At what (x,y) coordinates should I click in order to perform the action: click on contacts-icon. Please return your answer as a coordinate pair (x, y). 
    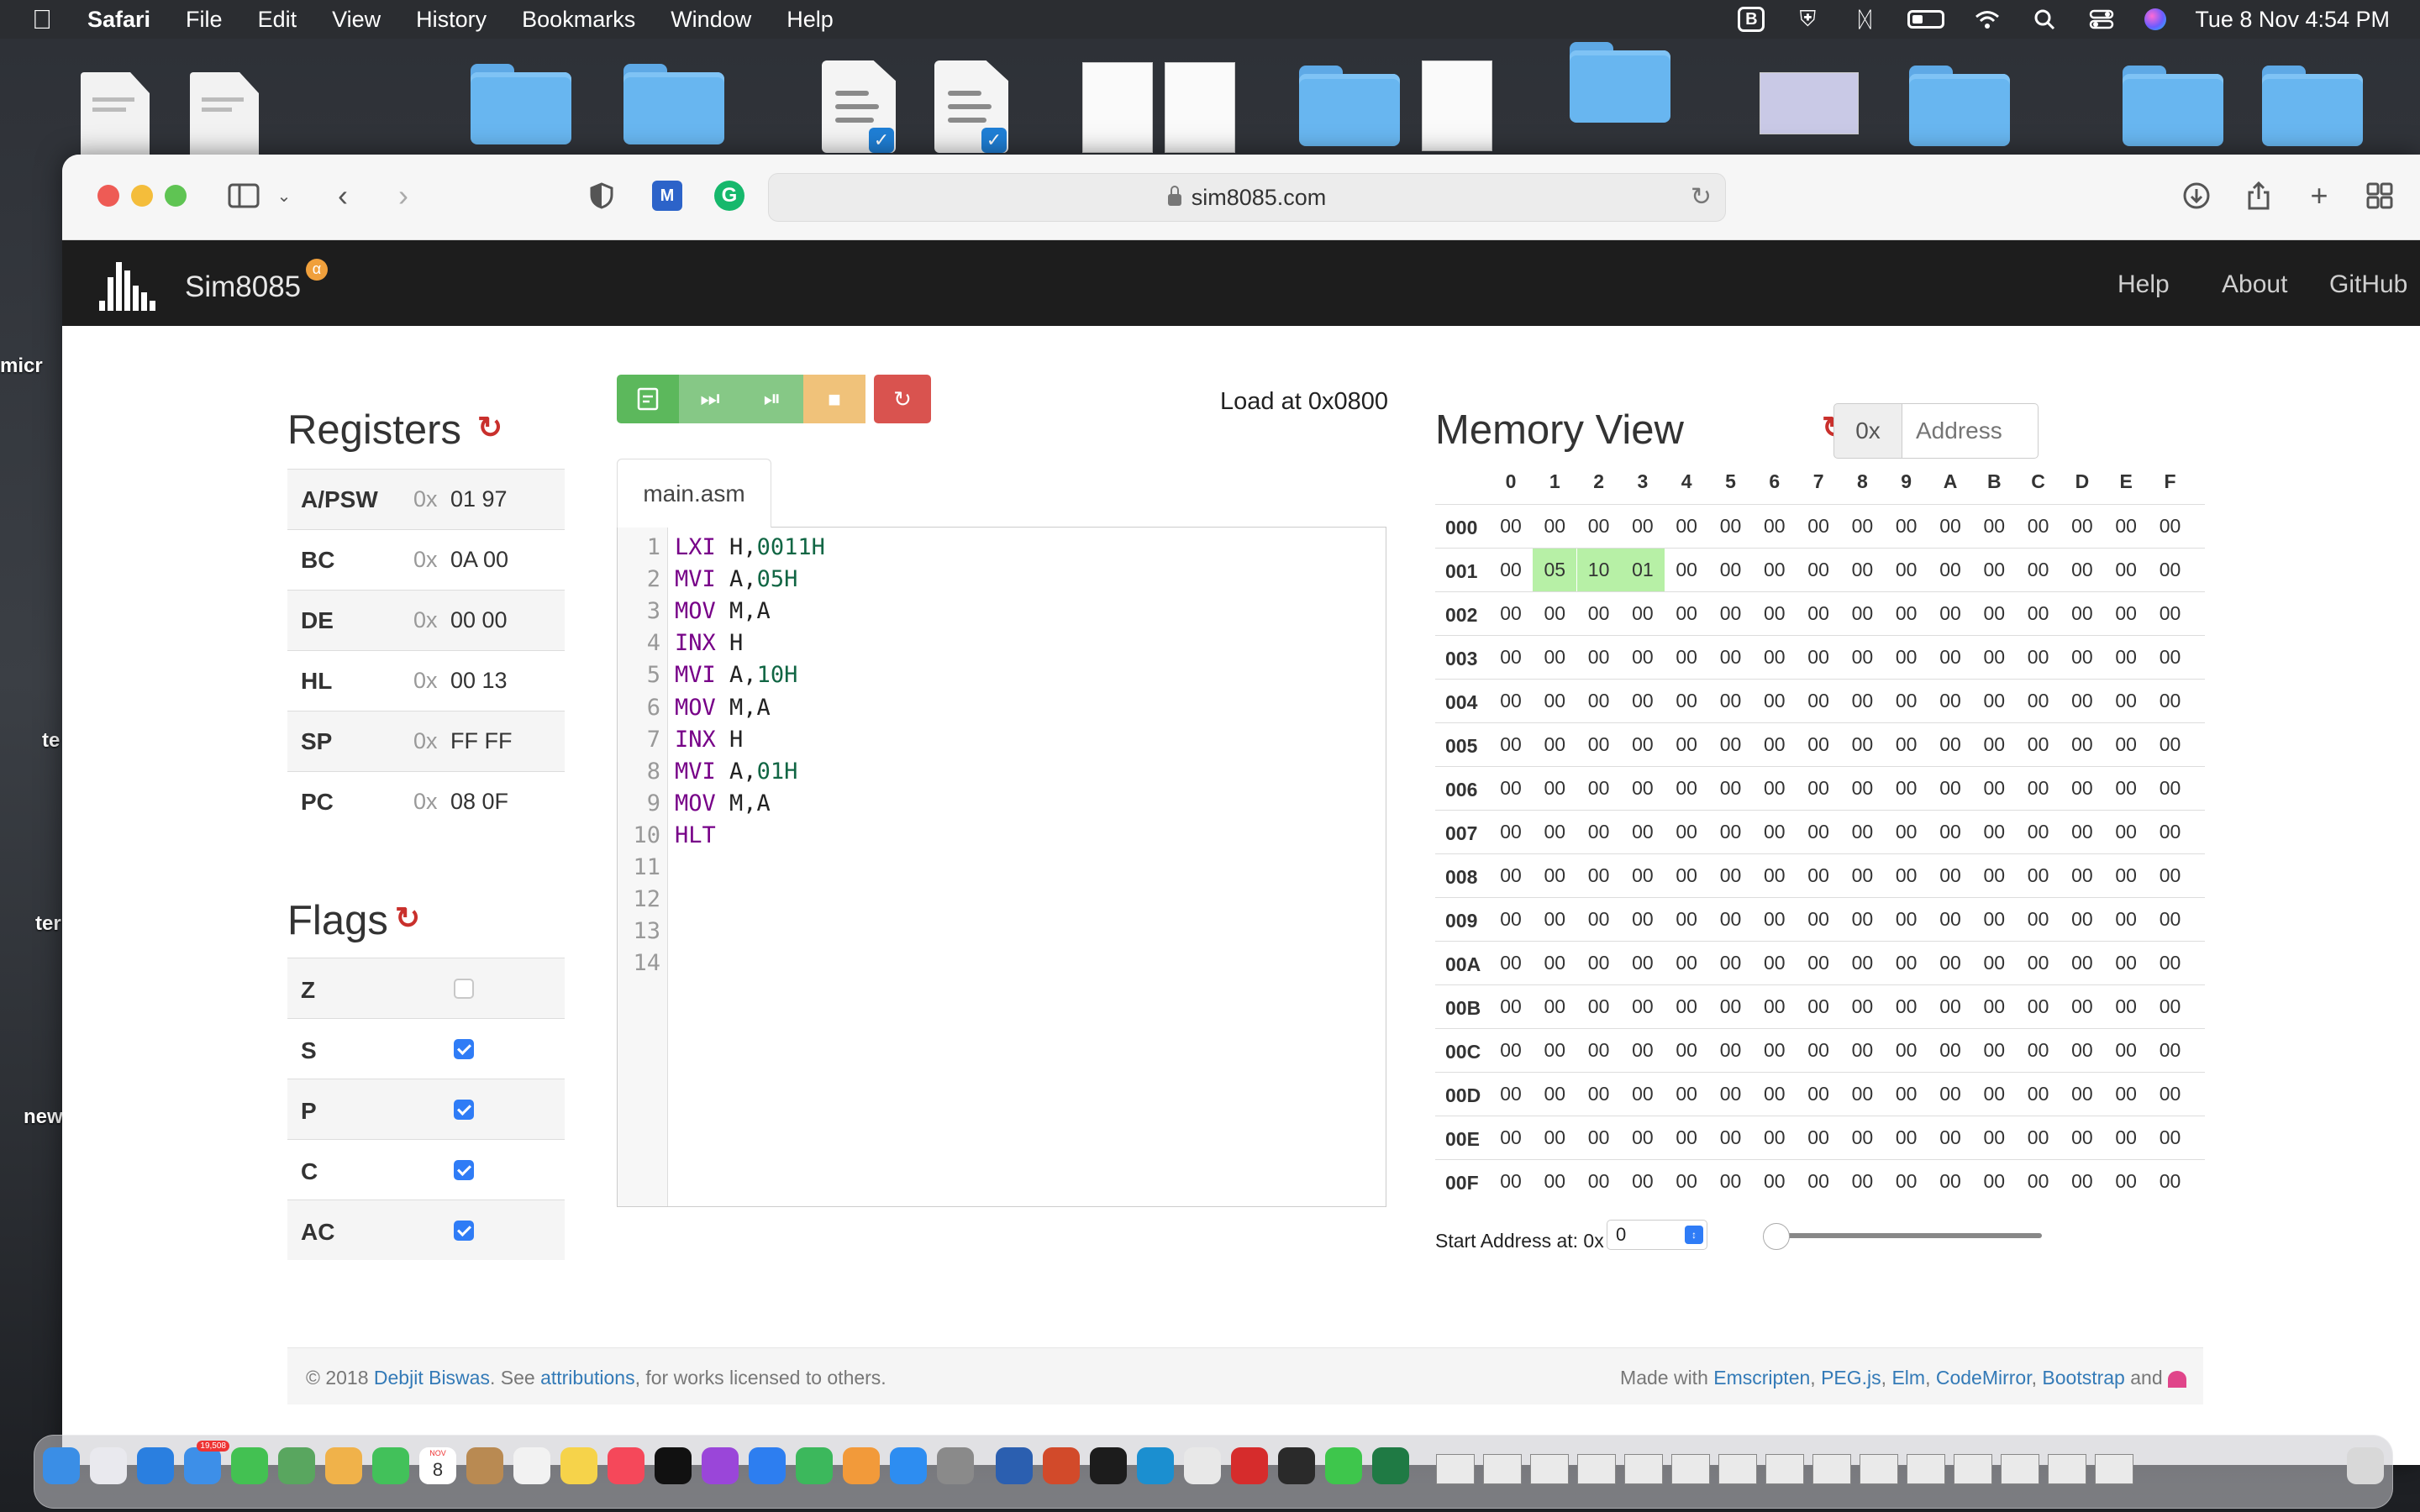
    Looking at the image, I should click on (484, 1465).